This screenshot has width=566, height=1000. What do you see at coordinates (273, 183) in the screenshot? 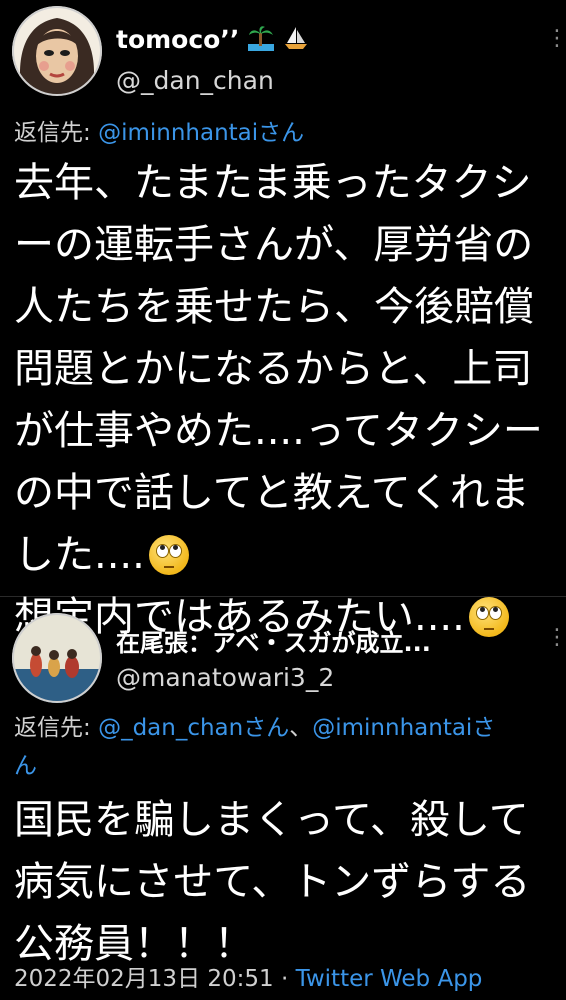
I see `tweet-text-line: 去年、たまたま乗ったタクシ` at bounding box center [273, 183].